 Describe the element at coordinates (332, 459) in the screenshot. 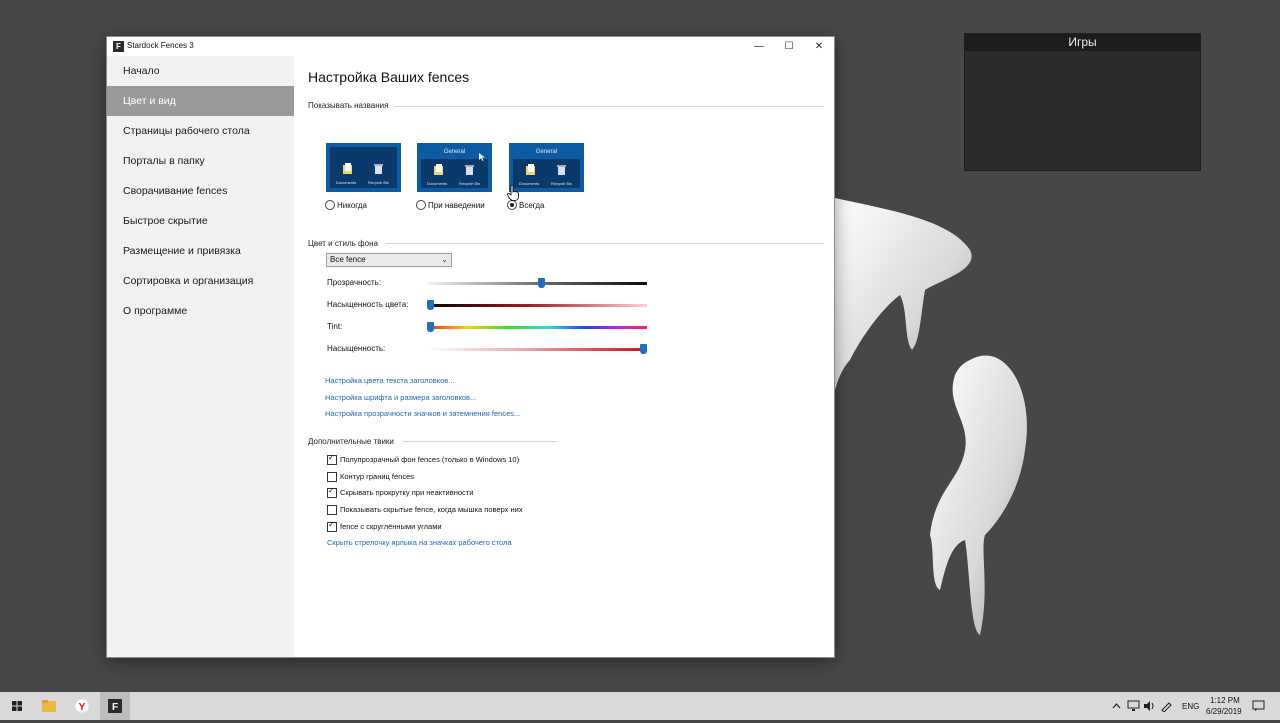

I see `translucent-bg-checkbox` at that location.